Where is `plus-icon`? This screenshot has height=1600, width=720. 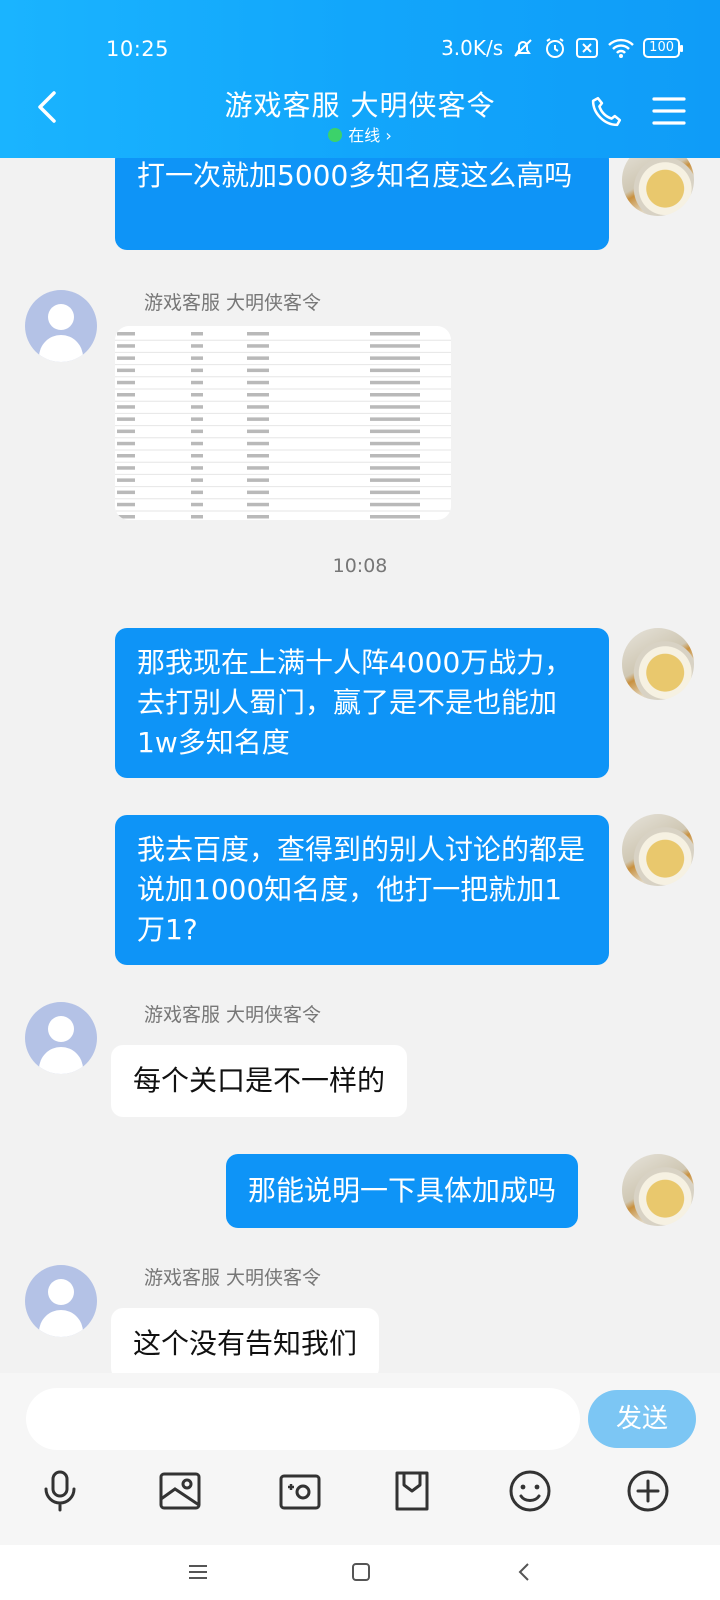 plus-icon is located at coordinates (648, 1491).